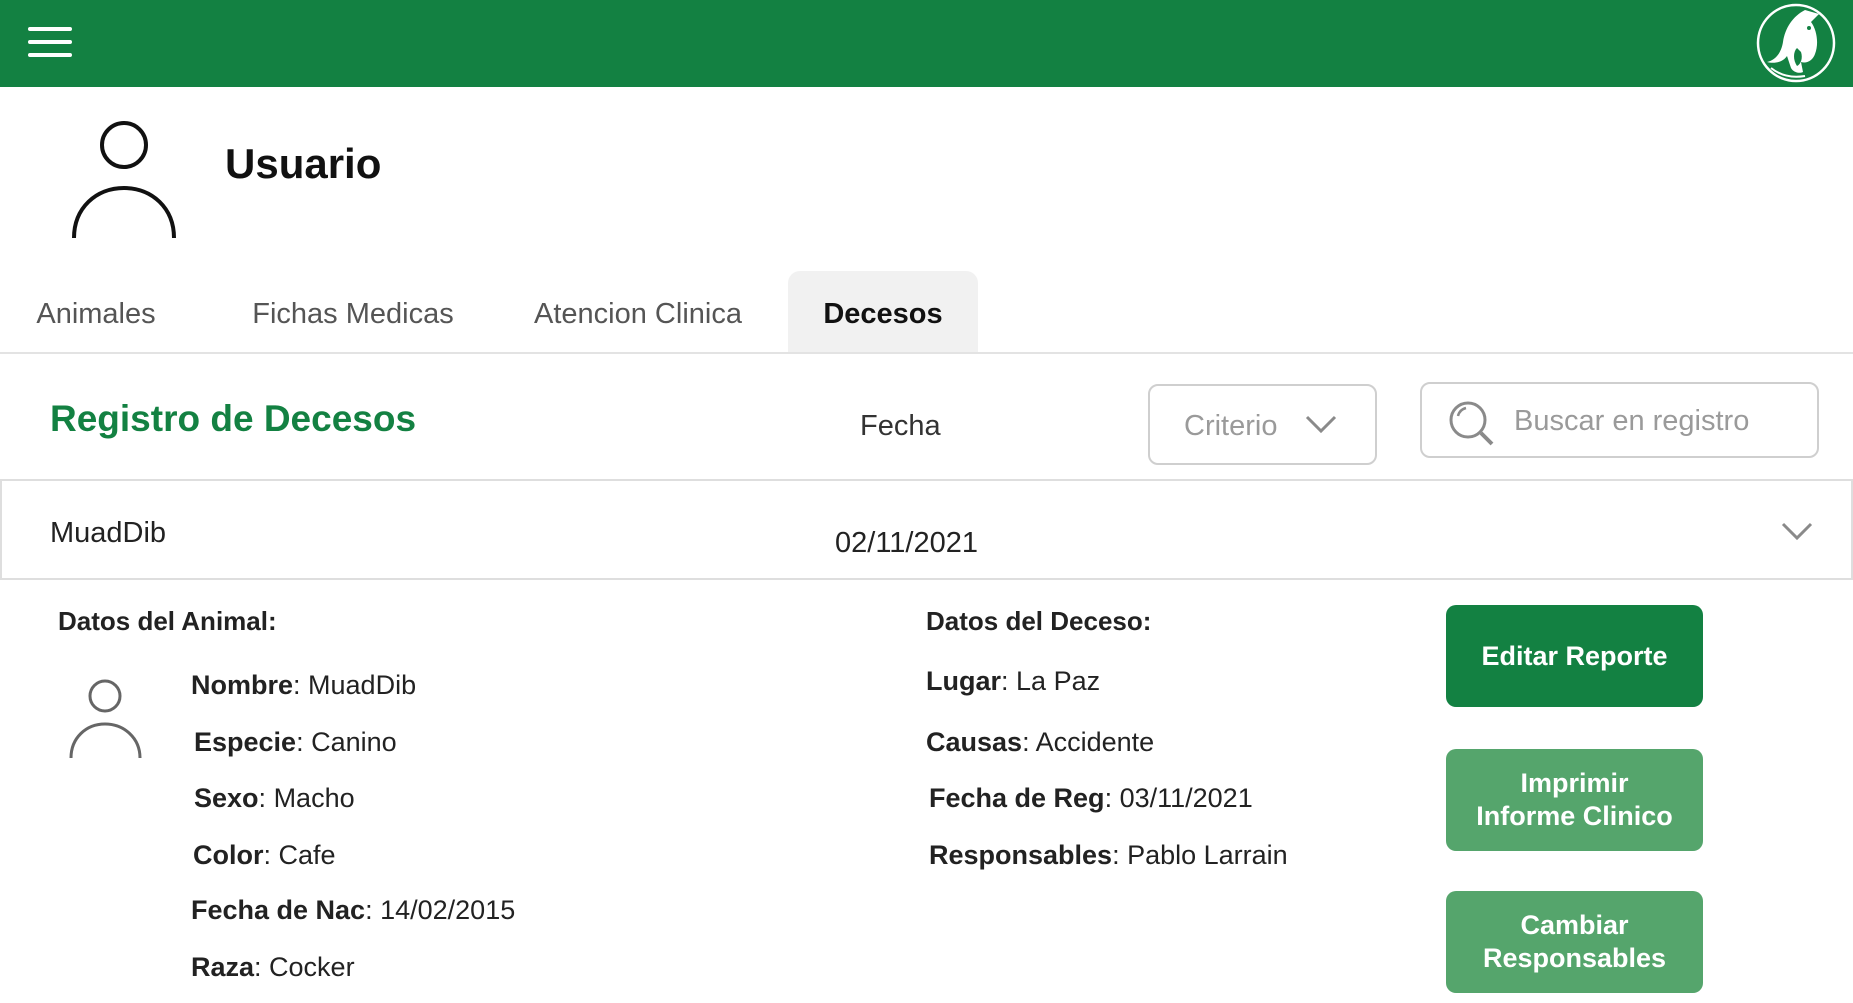 Image resolution: width=1853 pixels, height=1003 pixels. What do you see at coordinates (124, 180) in the screenshot?
I see `user-avatar-icon` at bounding box center [124, 180].